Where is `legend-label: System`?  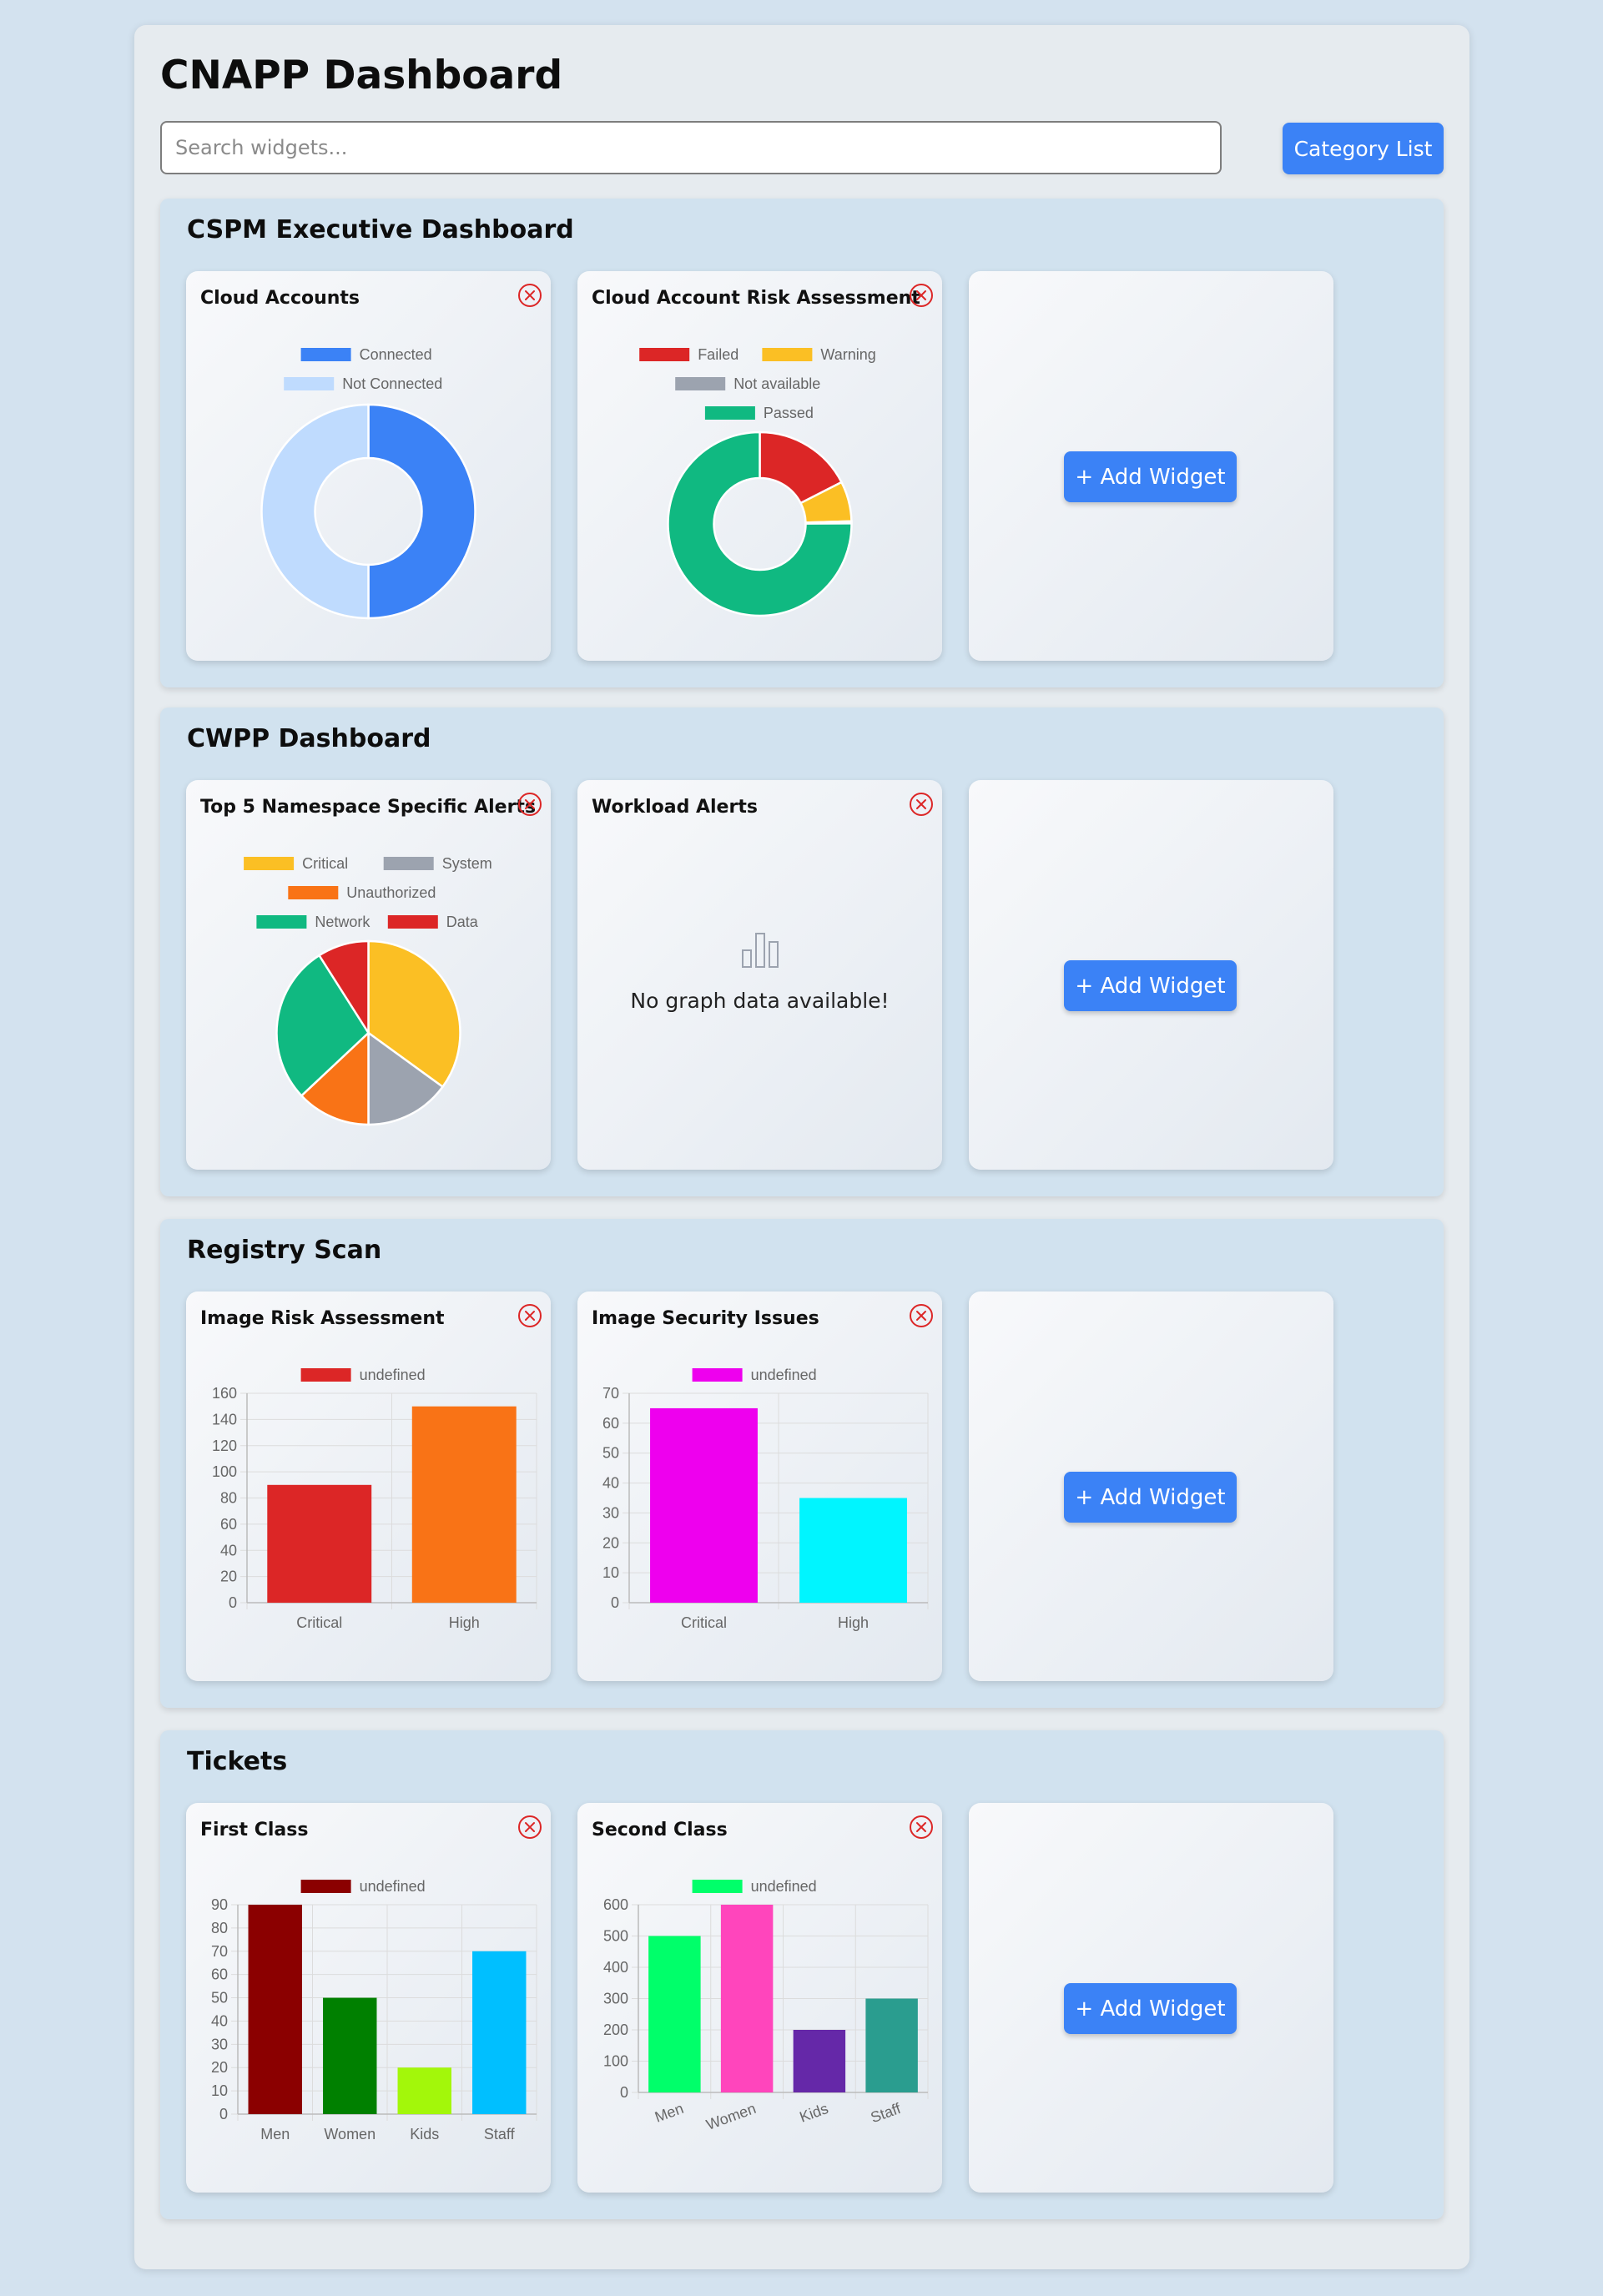 legend-label: System is located at coordinates (467, 863).